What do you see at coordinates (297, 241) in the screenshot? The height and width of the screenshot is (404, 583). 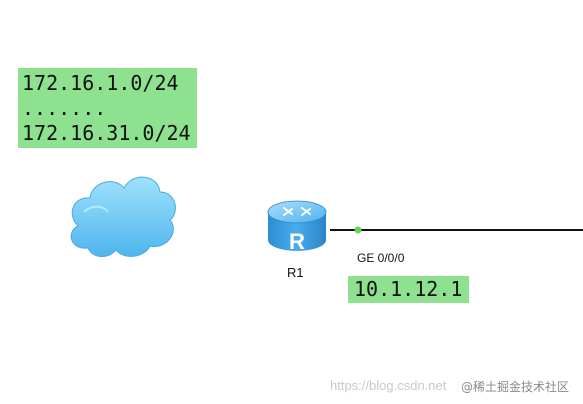 I see `router-glyph: R` at bounding box center [297, 241].